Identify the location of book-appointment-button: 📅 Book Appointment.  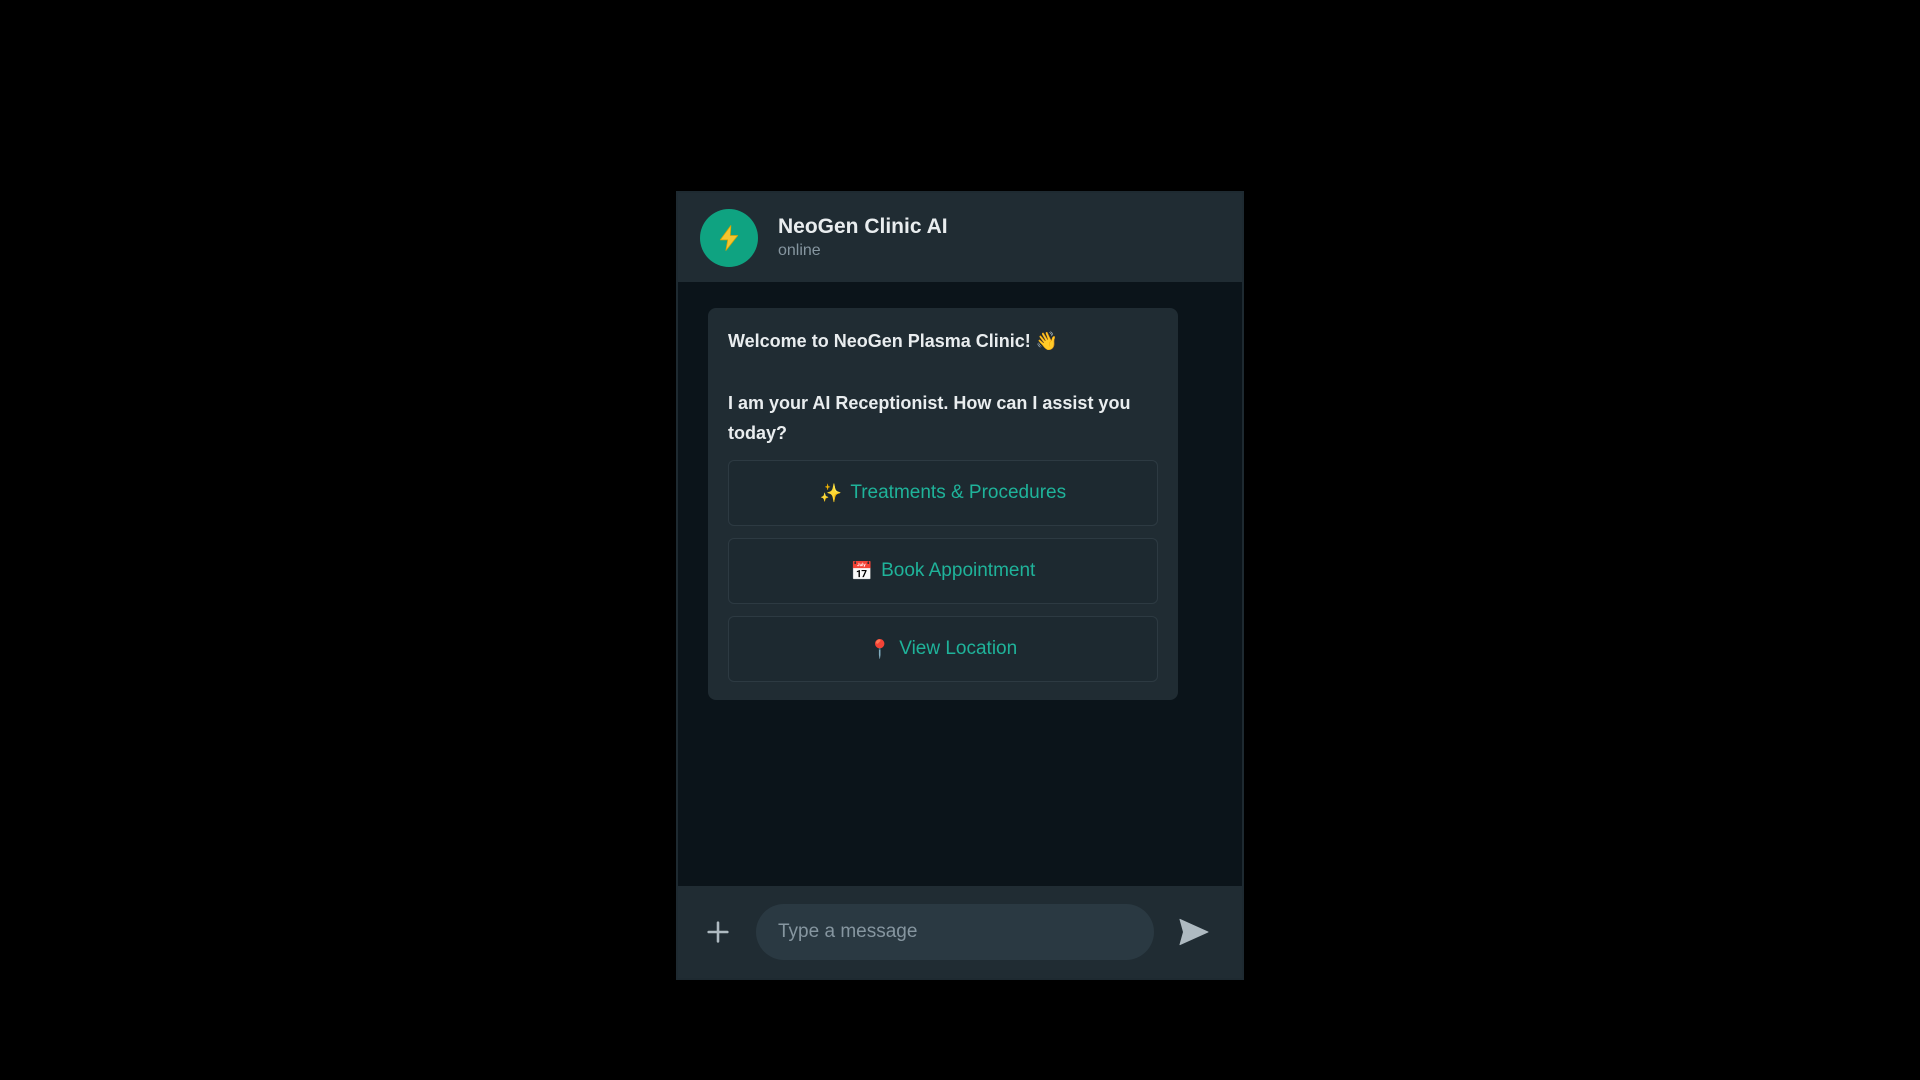
(943, 571).